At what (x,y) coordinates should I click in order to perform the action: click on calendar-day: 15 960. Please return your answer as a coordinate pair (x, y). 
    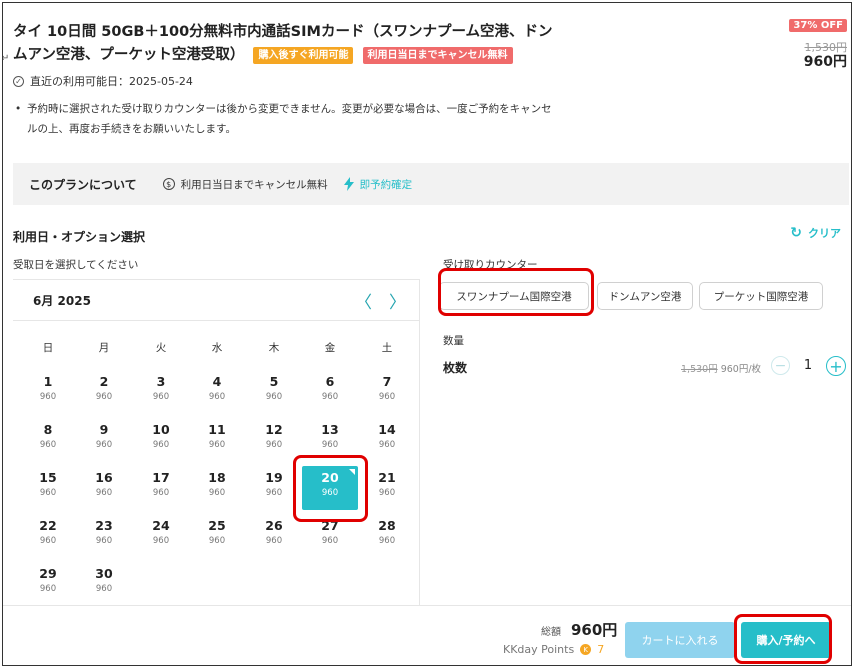
    Looking at the image, I should click on (48, 488).